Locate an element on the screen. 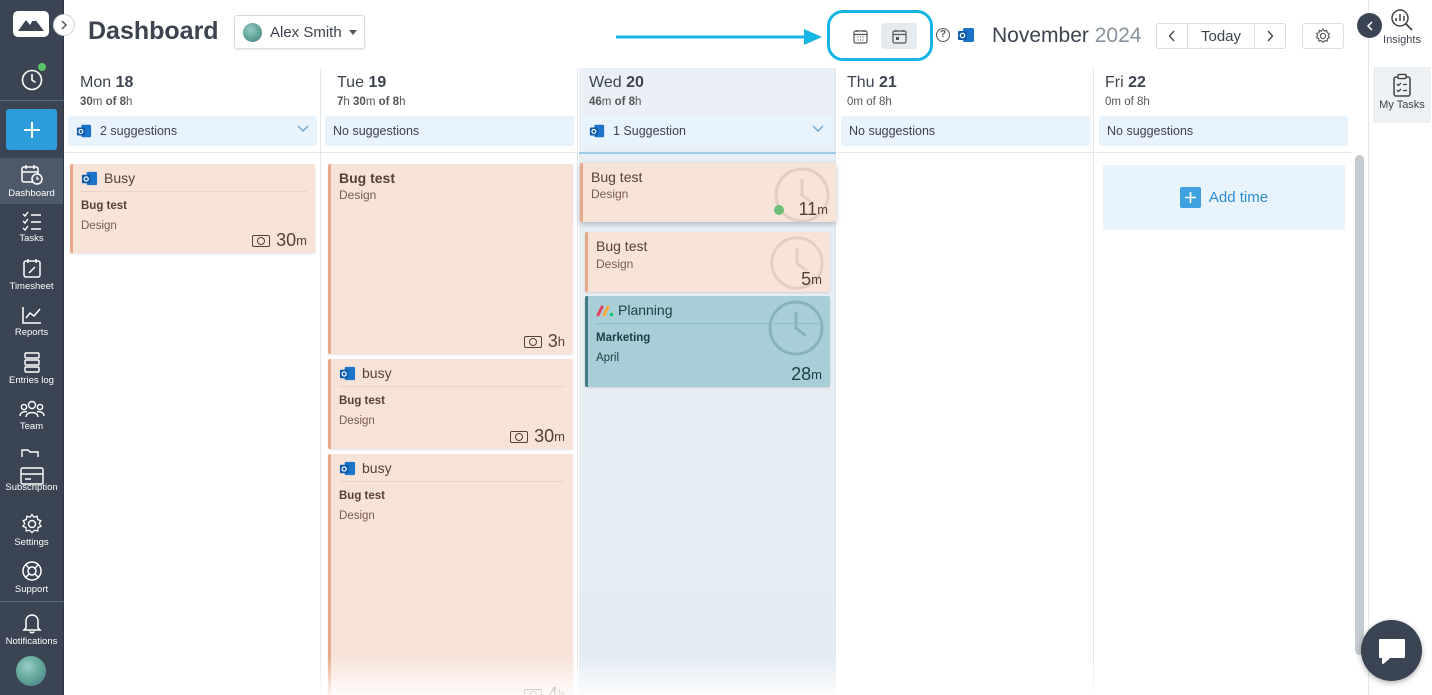  day-weekday: Mon is located at coordinates (96, 82).